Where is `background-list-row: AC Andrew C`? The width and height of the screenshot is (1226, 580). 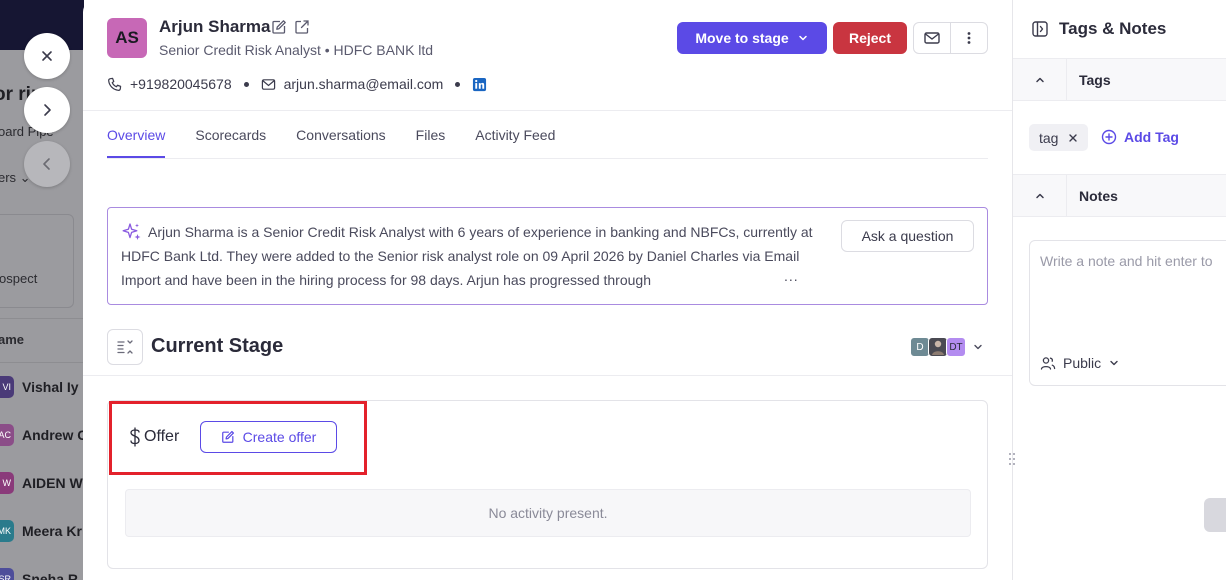 background-list-row: AC Andrew C is located at coordinates (42, 435).